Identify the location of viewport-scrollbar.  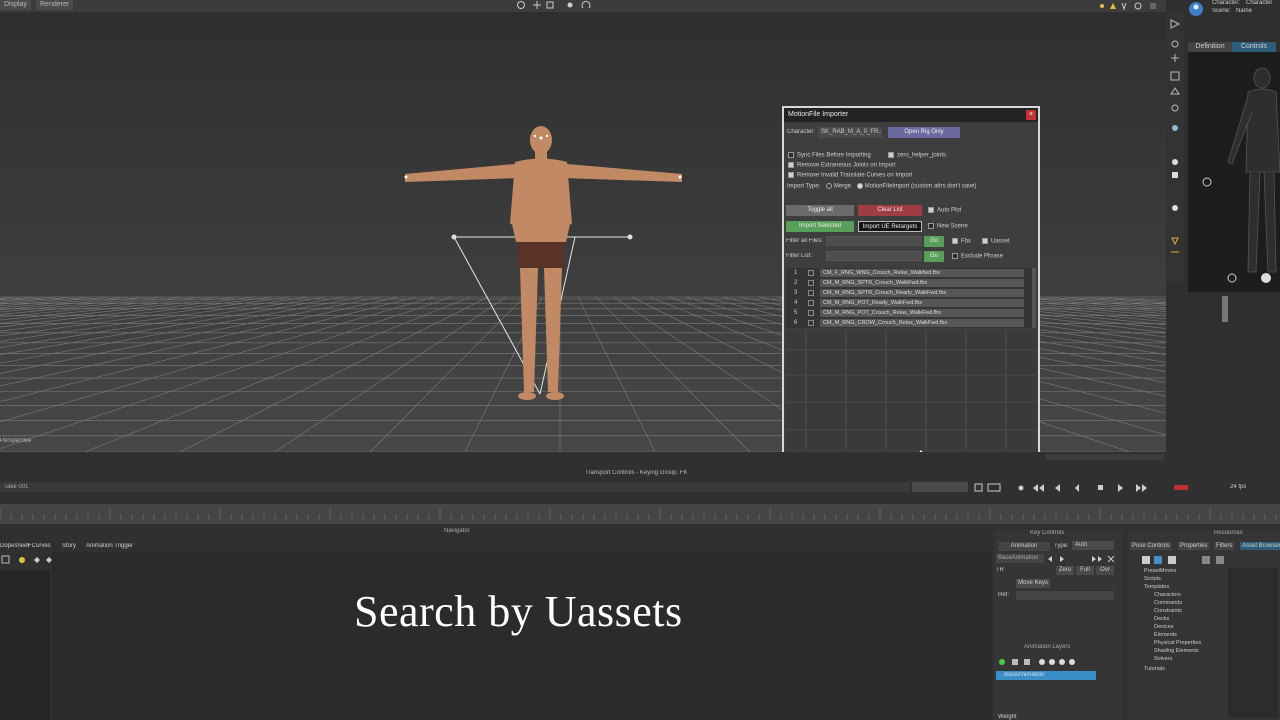
(1105, 457).